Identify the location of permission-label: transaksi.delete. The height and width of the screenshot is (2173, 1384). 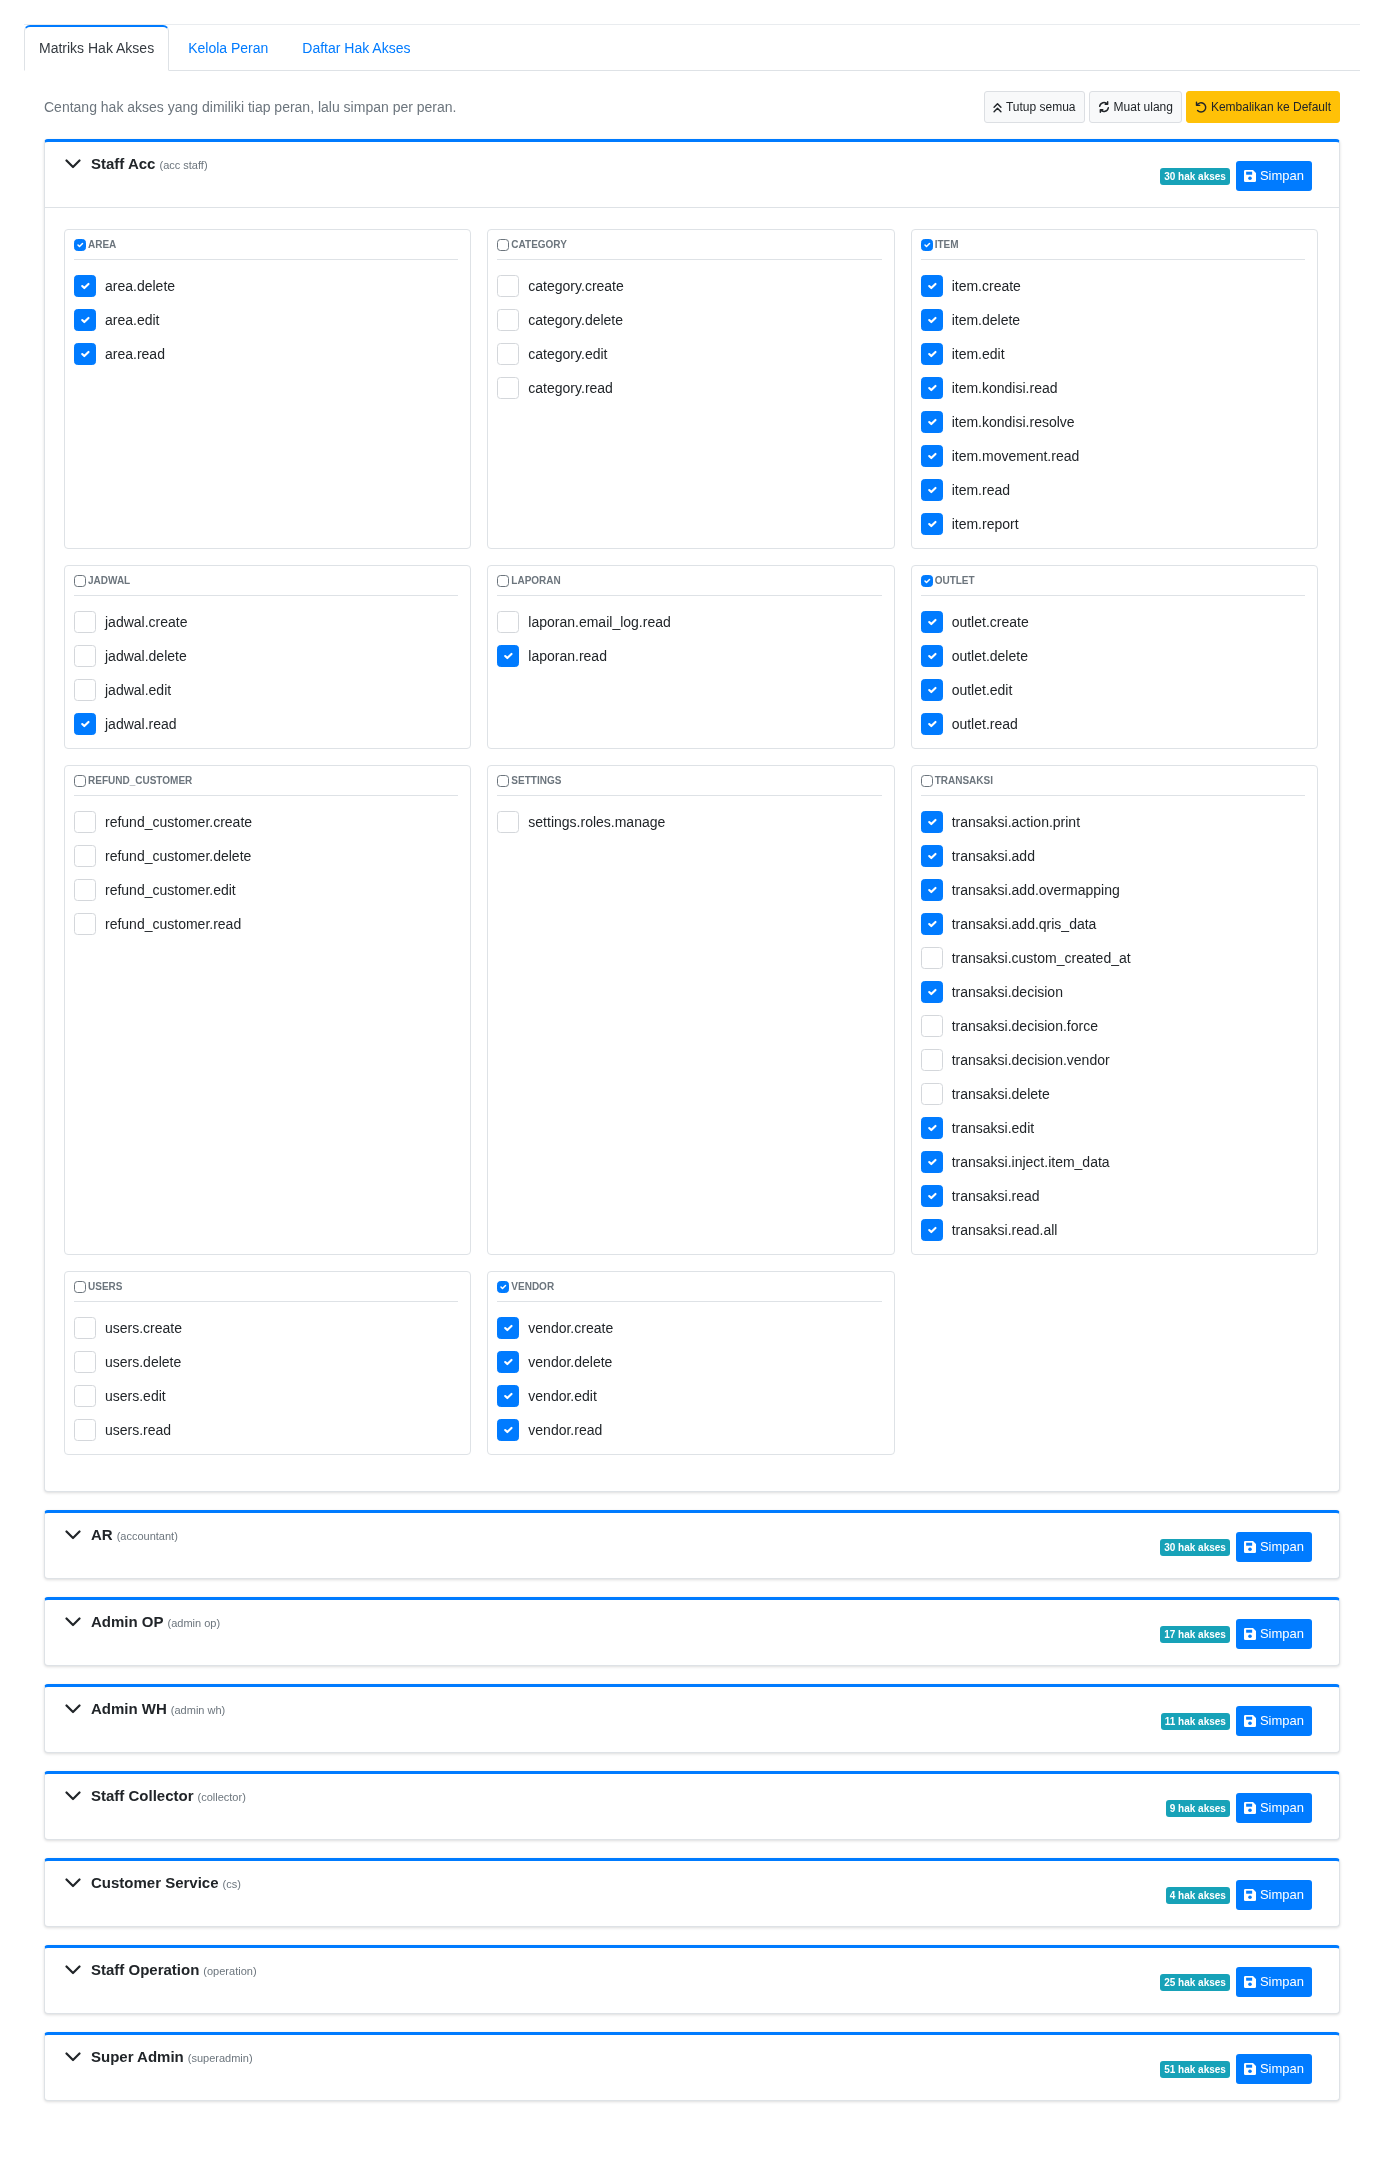
(1000, 1094).